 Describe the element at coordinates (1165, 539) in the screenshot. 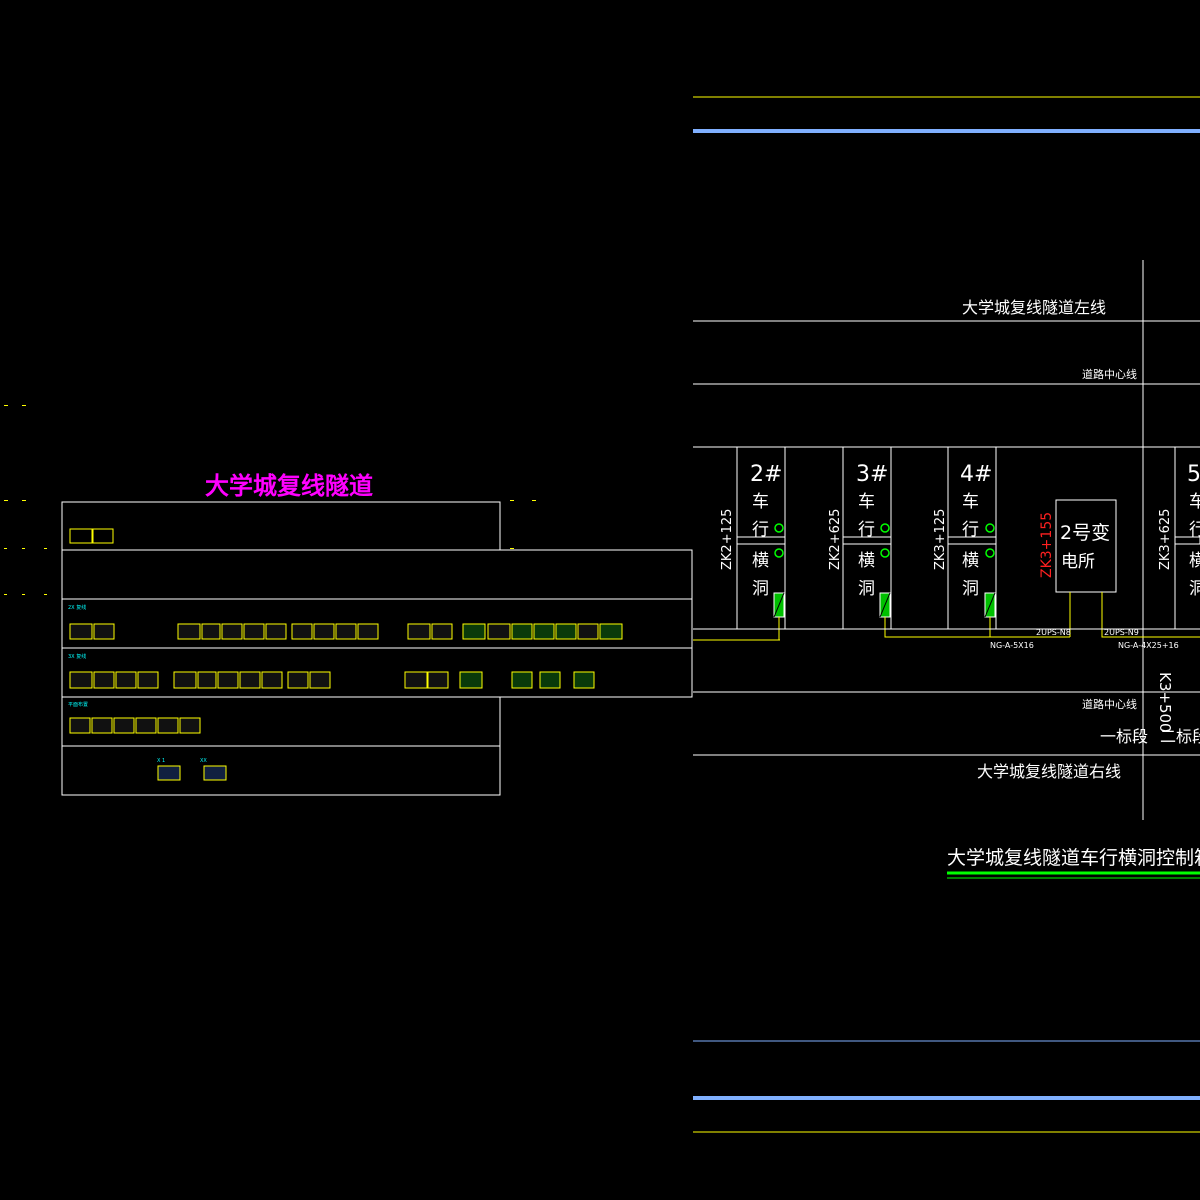

I see `station-label: ZK3+625` at that location.